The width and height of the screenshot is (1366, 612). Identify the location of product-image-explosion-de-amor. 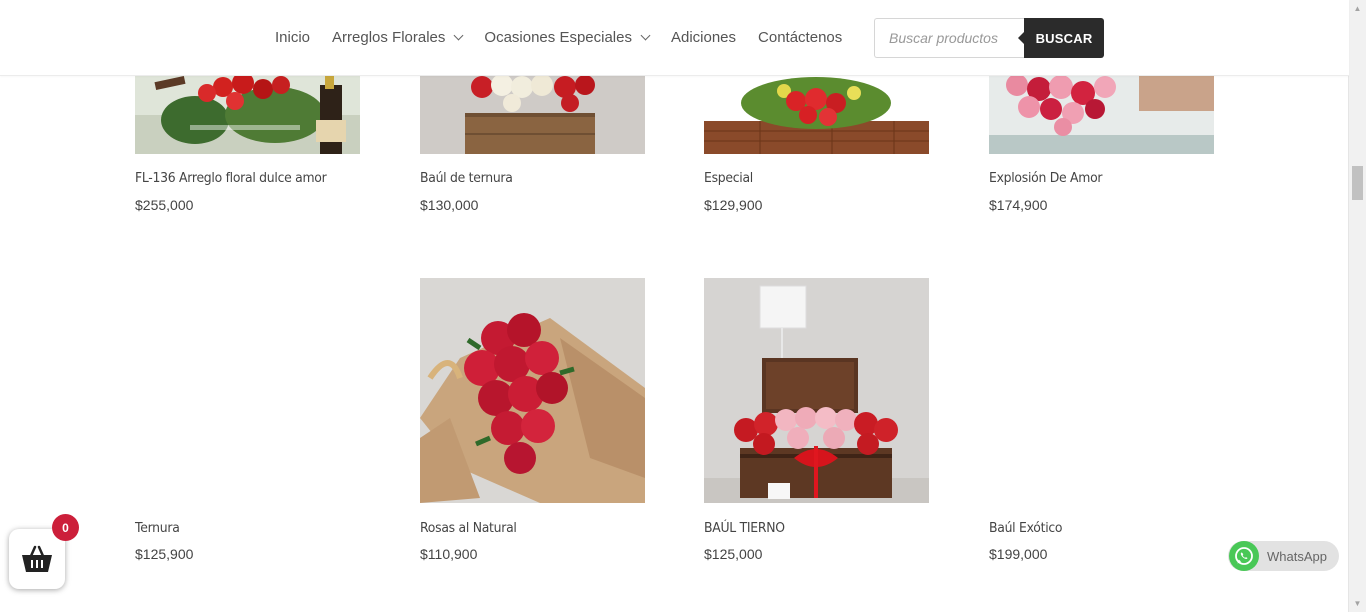
(1101, 114).